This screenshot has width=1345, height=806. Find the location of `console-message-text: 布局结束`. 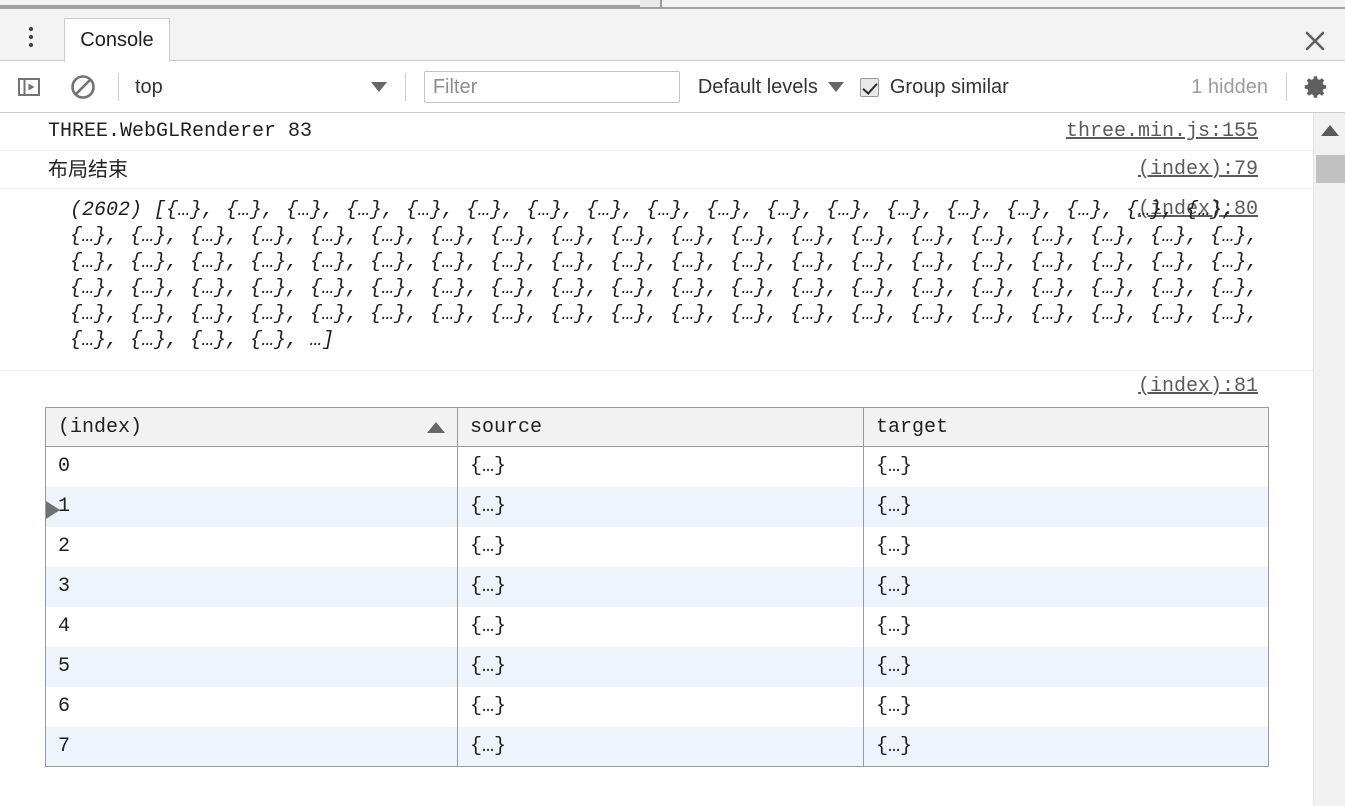

console-message-text: 布局结束 is located at coordinates (88, 170).